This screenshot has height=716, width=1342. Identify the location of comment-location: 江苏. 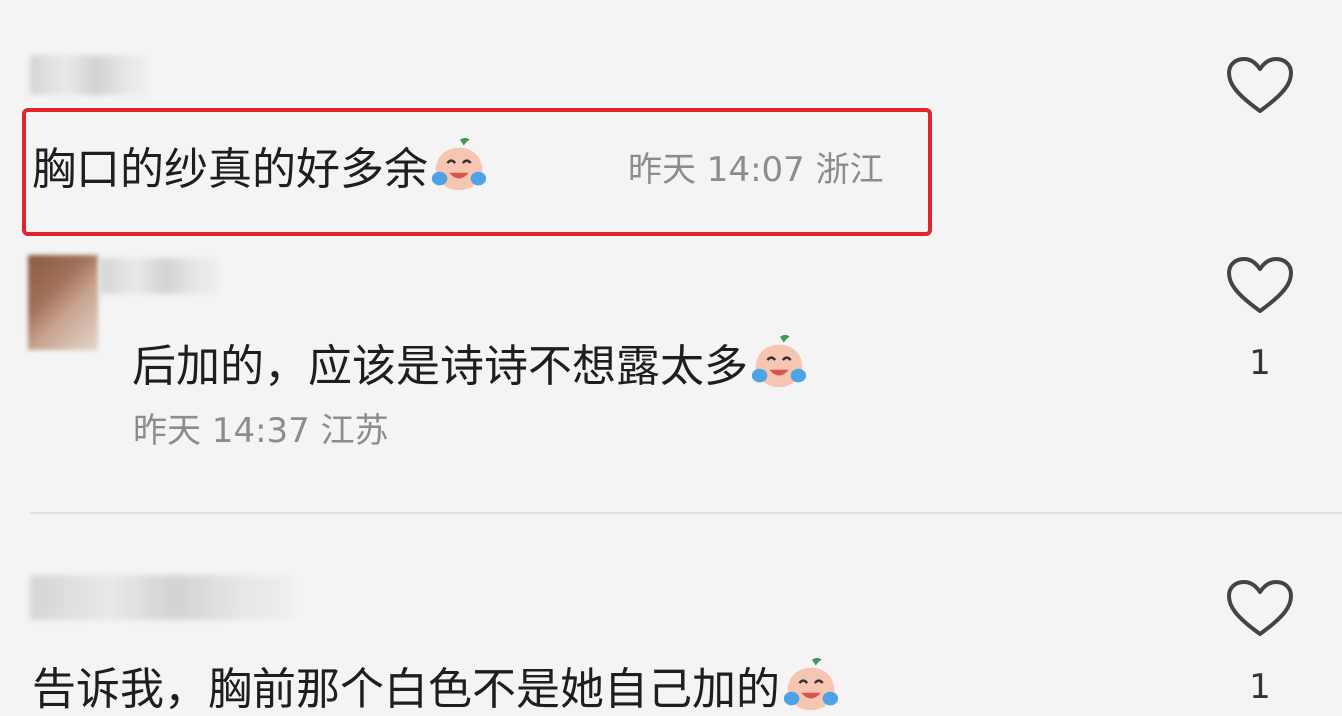
(354, 431).